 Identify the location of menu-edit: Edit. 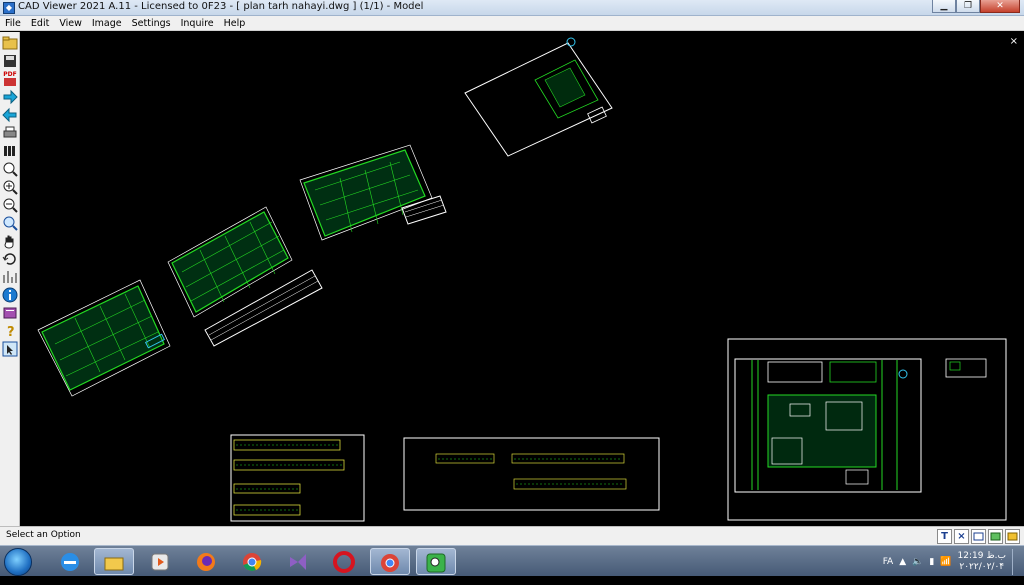
(40, 23).